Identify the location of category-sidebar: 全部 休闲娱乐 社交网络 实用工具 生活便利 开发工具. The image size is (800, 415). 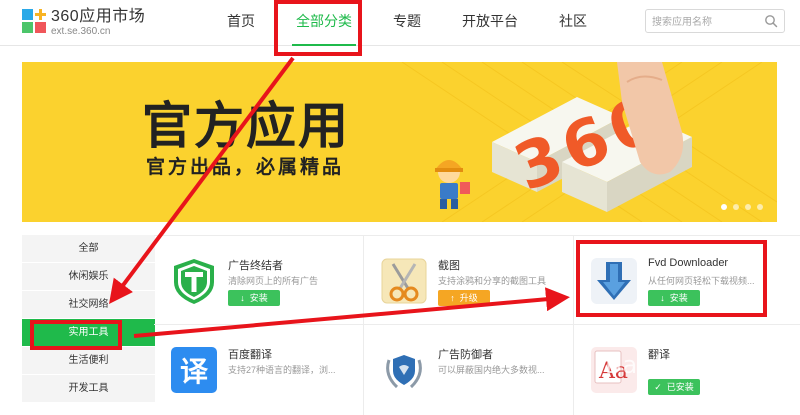
(88, 319).